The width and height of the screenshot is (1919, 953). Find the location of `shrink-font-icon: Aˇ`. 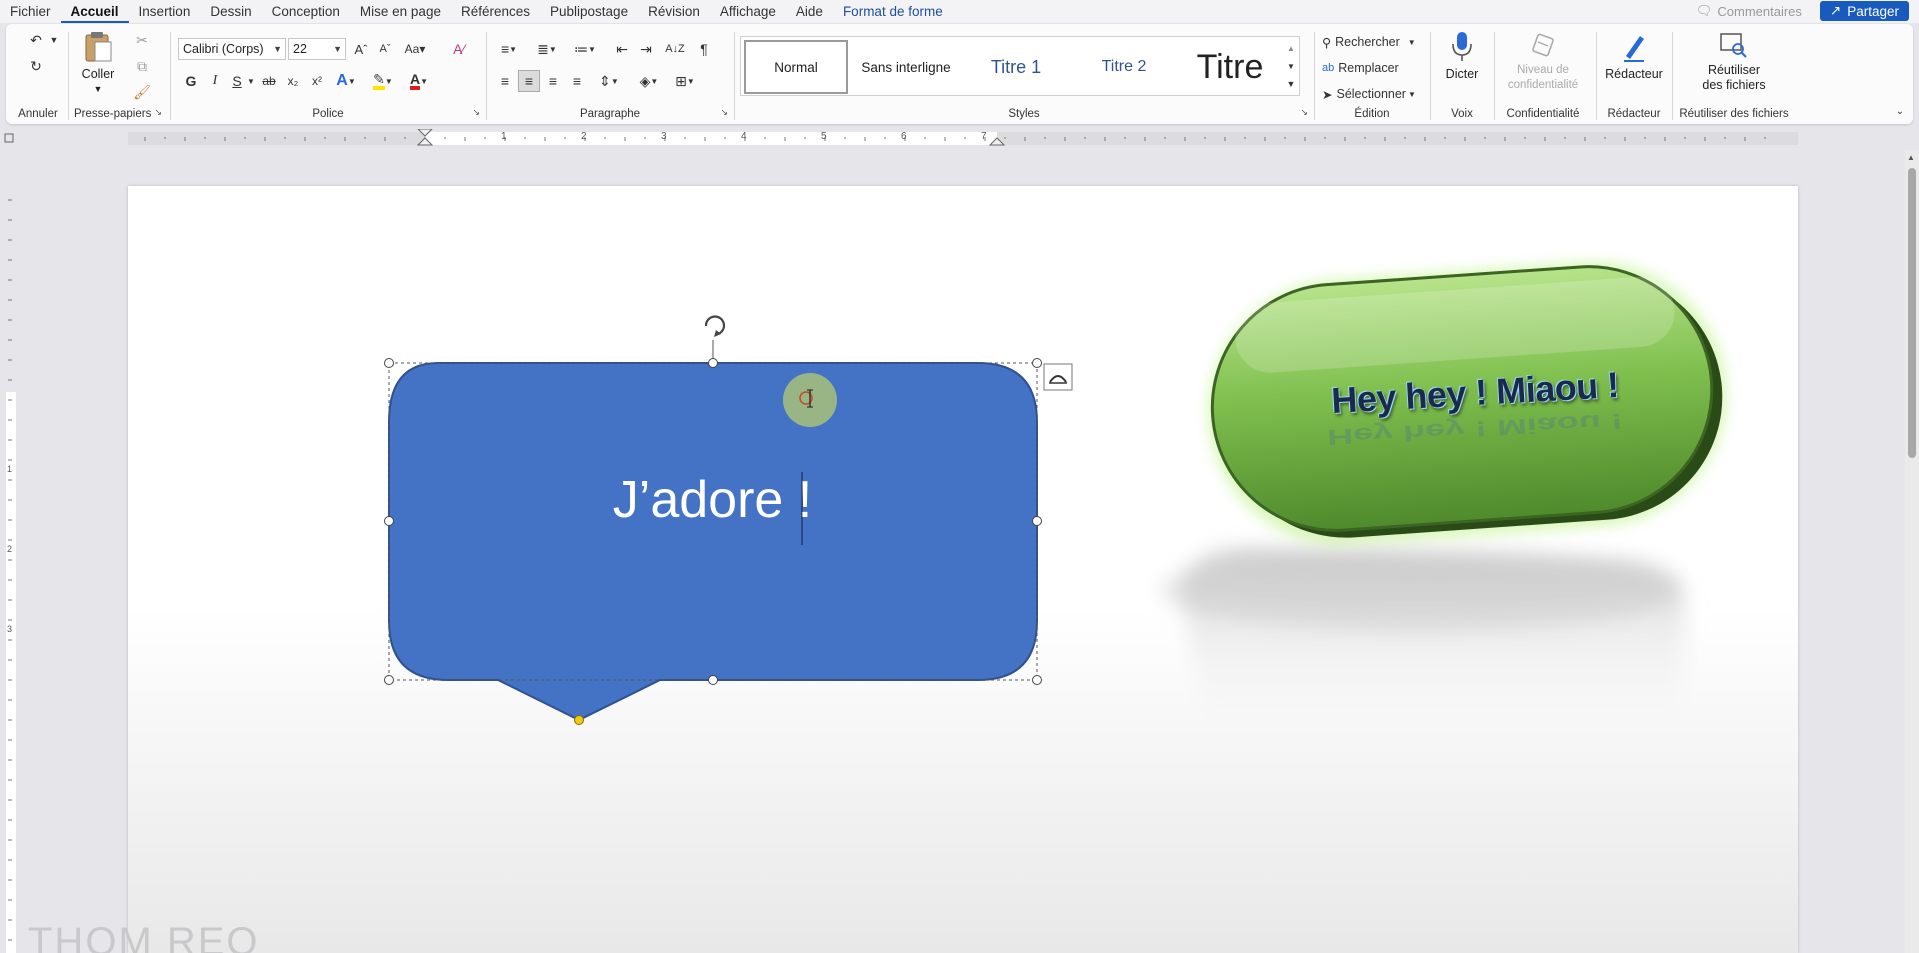

shrink-font-icon: Aˇ is located at coordinates (385, 49).